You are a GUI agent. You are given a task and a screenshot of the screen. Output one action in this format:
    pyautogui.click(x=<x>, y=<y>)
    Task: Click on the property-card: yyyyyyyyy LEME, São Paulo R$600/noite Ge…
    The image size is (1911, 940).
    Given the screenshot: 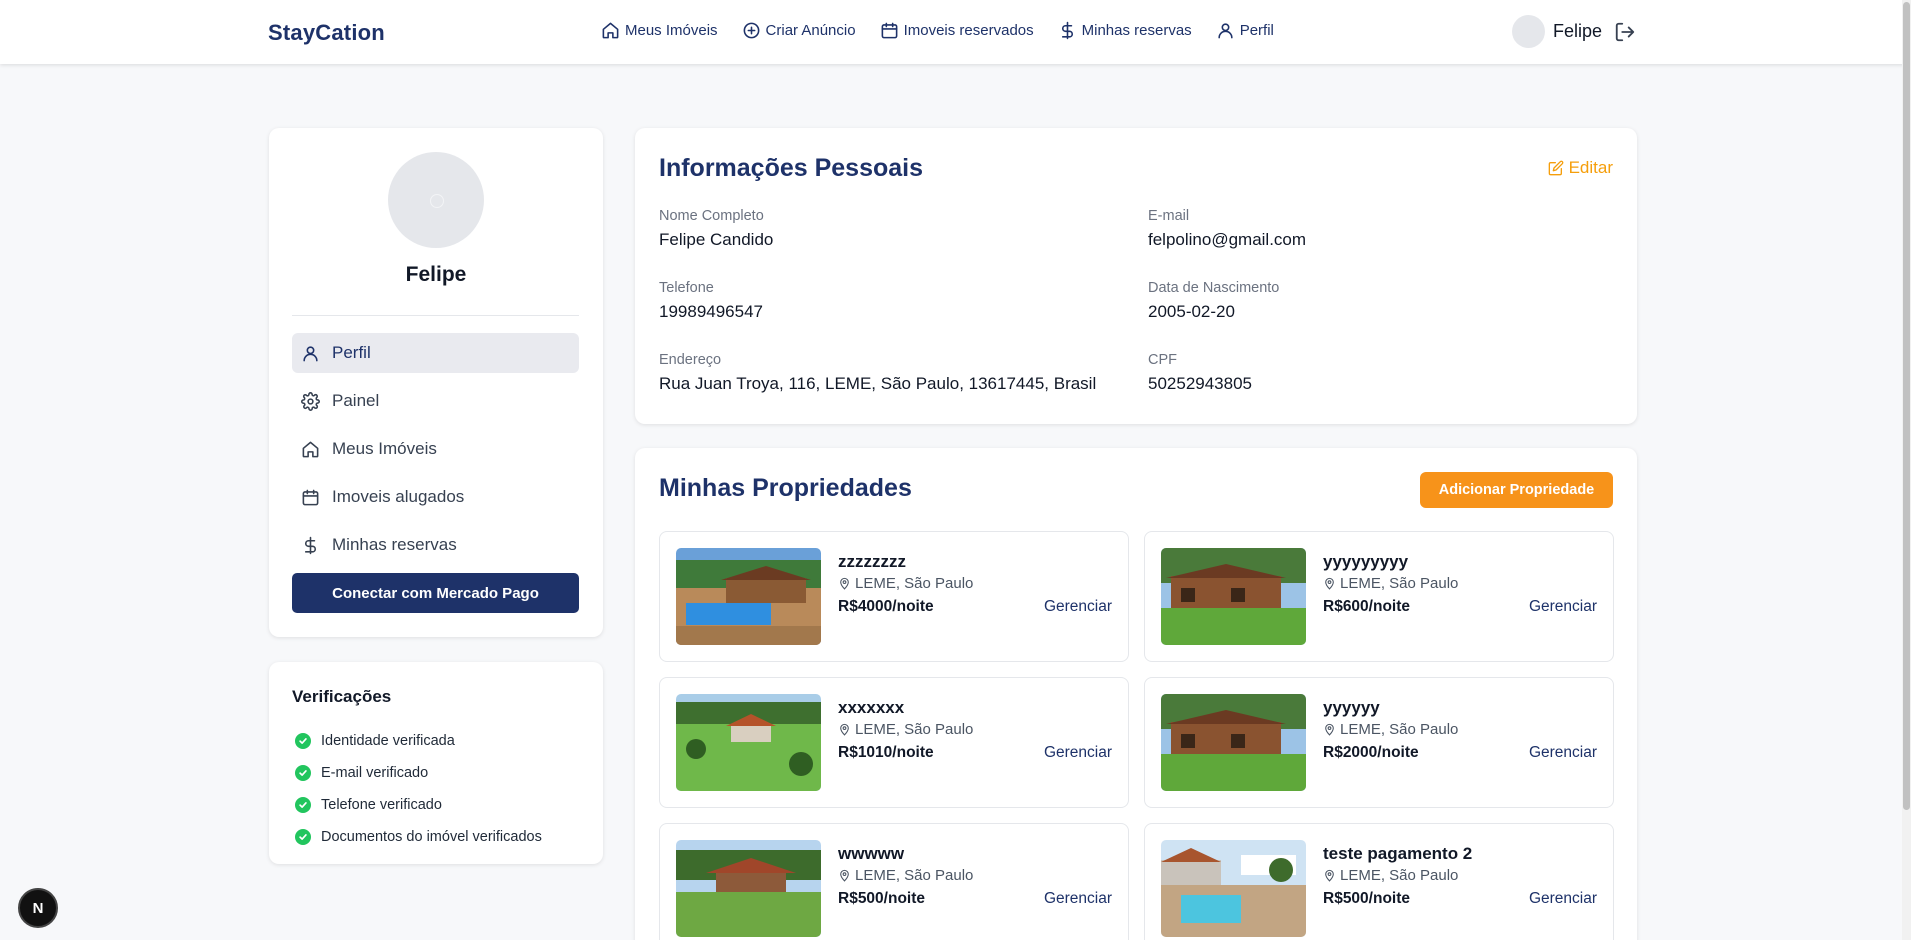 What is the action you would take?
    pyautogui.click(x=1379, y=596)
    